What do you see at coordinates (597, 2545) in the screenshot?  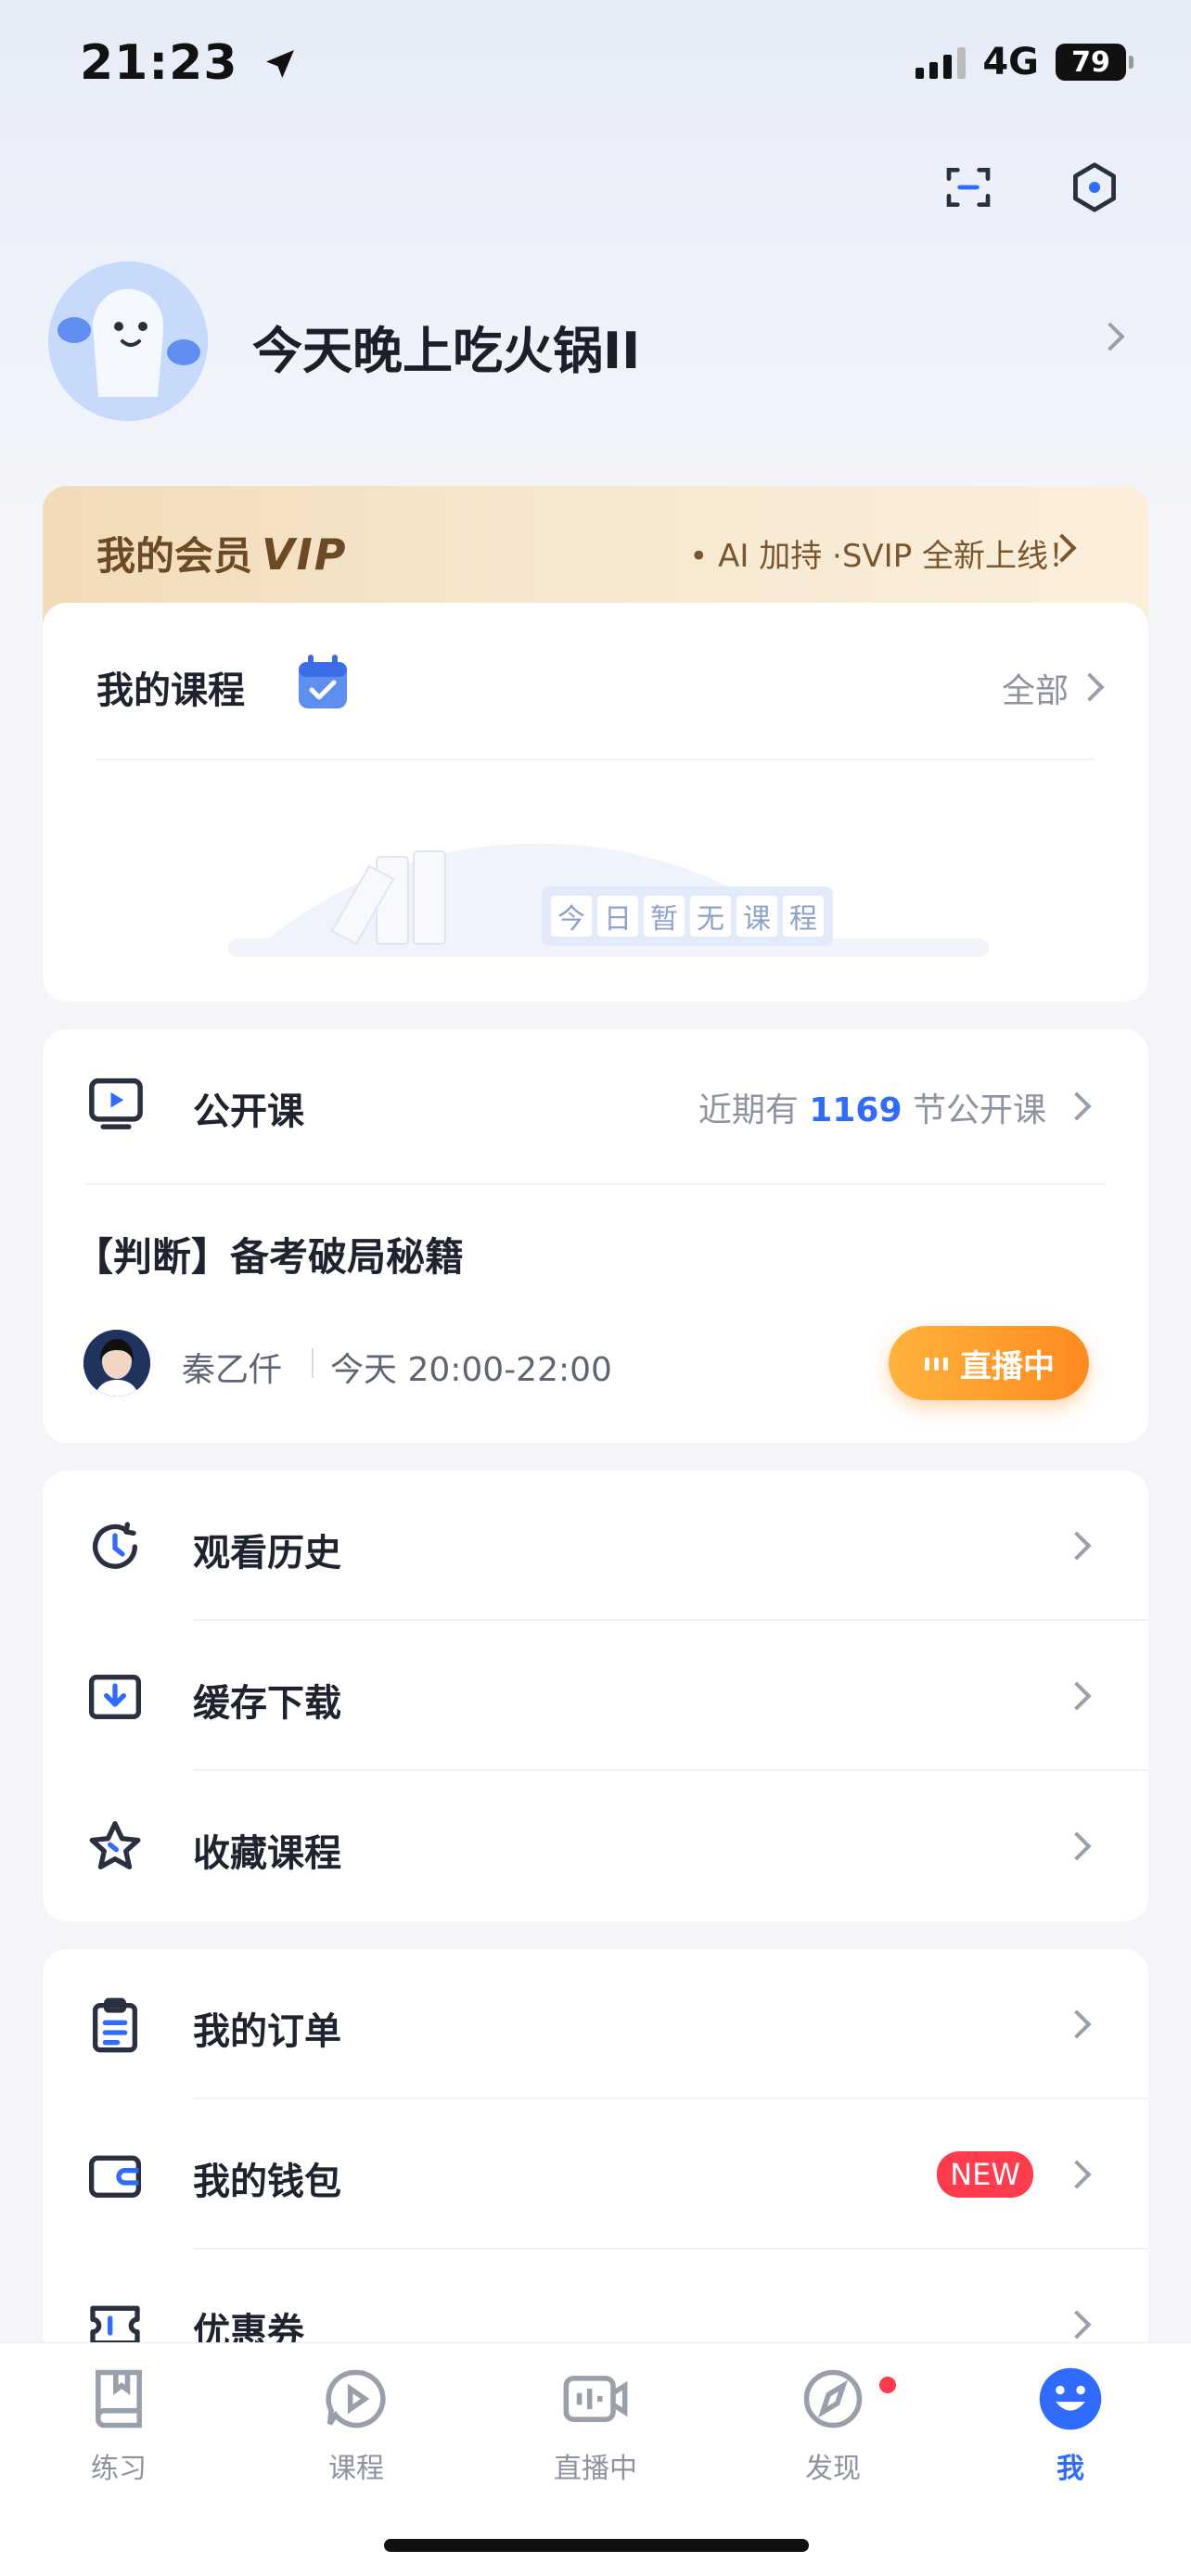 I see `home-indicator` at bounding box center [597, 2545].